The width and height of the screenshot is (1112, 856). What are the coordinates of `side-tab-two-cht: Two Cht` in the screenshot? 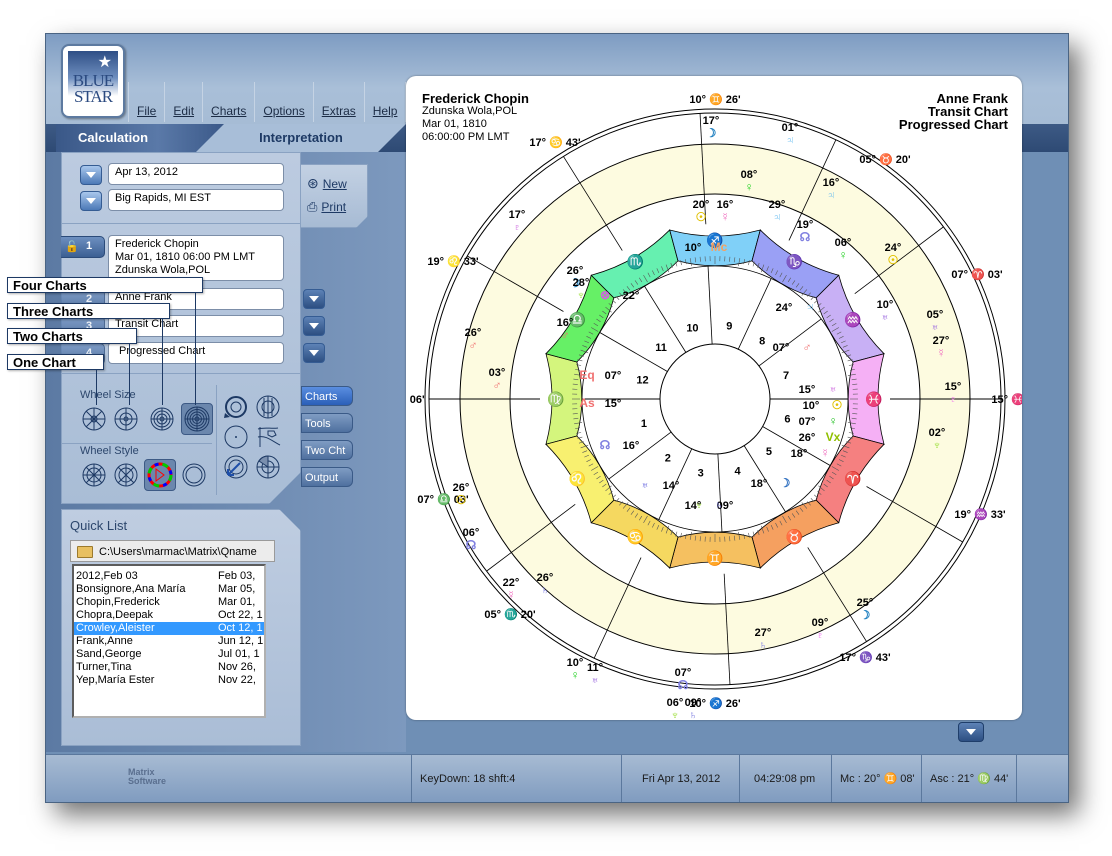 It's located at (327, 450).